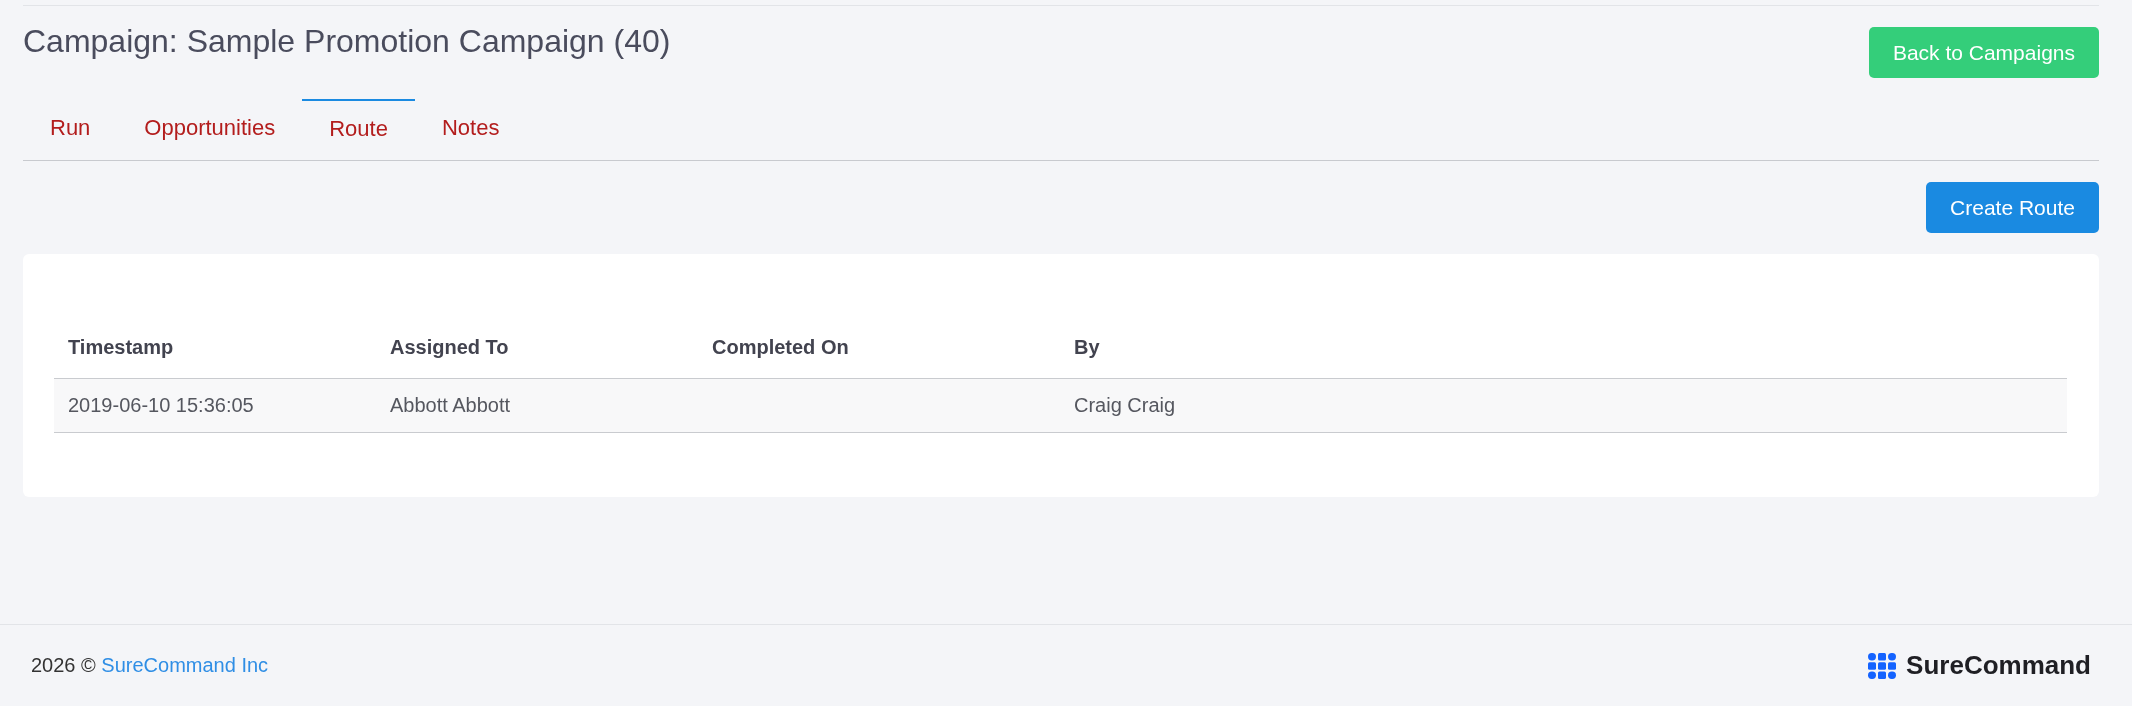 This screenshot has width=2132, height=706. I want to click on brand-name: SureCommand, so click(1998, 665).